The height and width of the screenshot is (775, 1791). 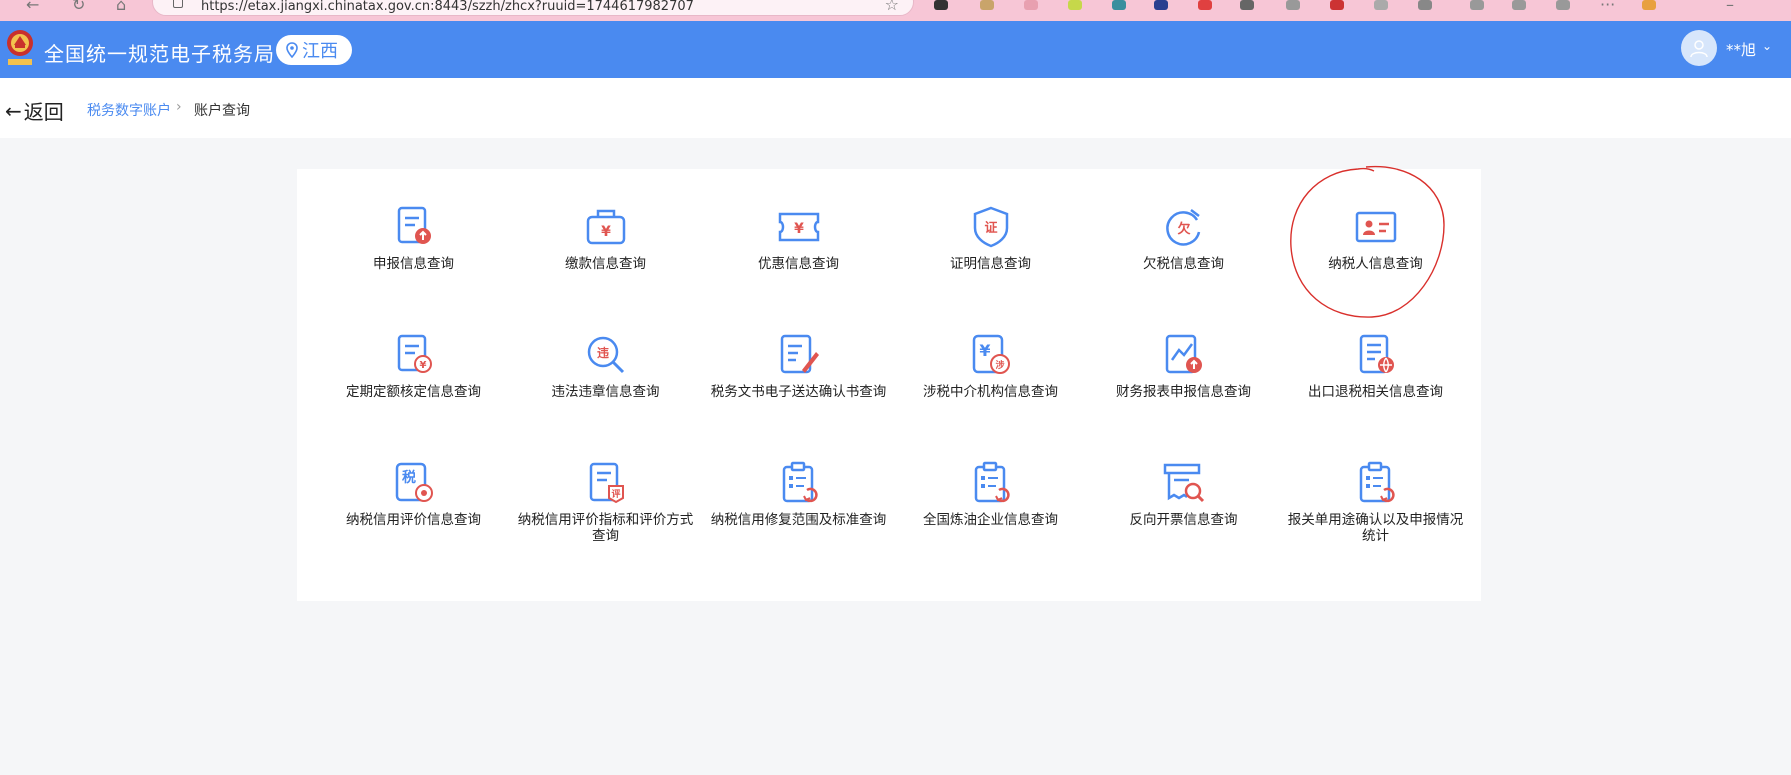 I want to click on id-card-icon, so click(x=1375, y=227).